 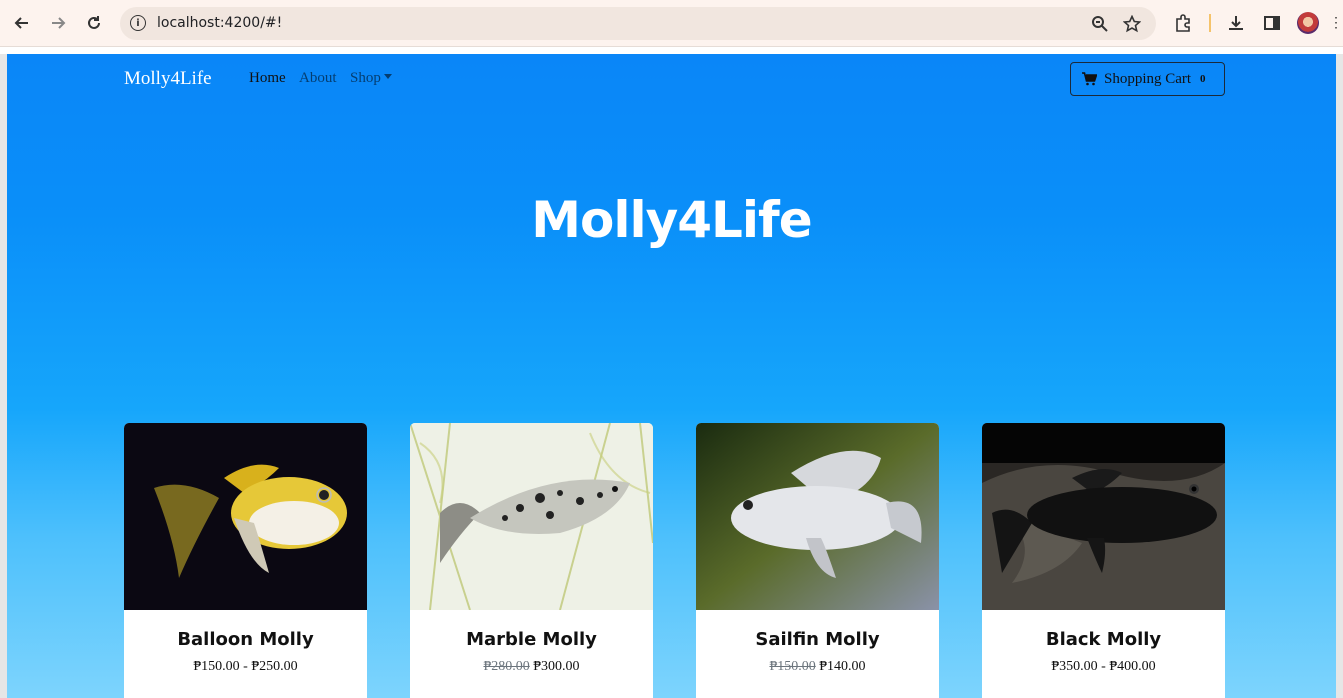 What do you see at coordinates (245, 666) in the screenshot?
I see `product-price: ₱150.00 - ₱250.00` at bounding box center [245, 666].